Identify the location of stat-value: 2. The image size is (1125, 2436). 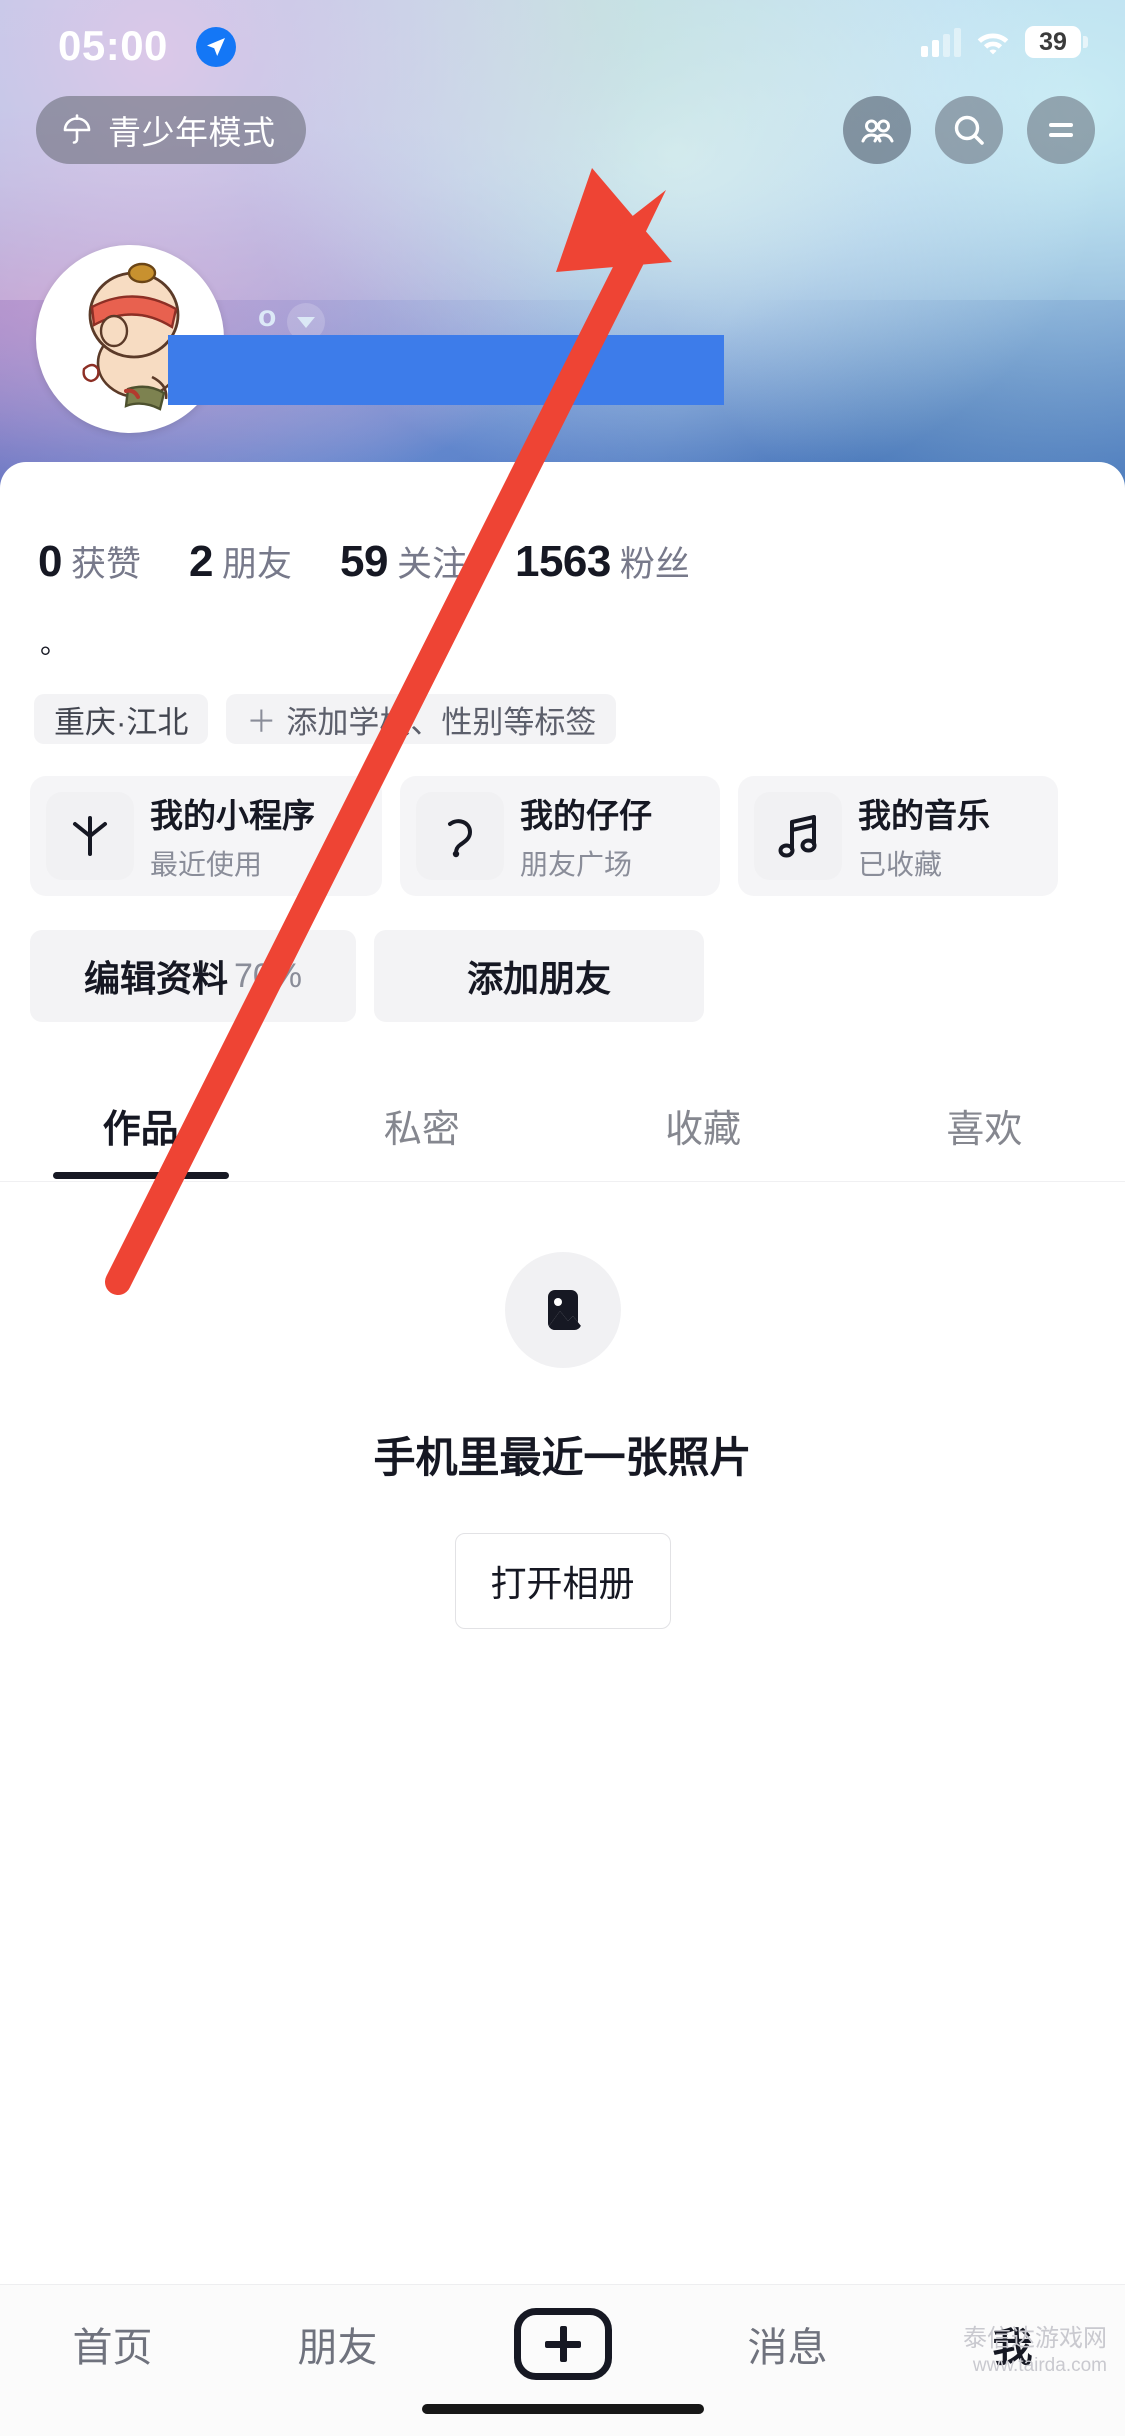
(201, 561).